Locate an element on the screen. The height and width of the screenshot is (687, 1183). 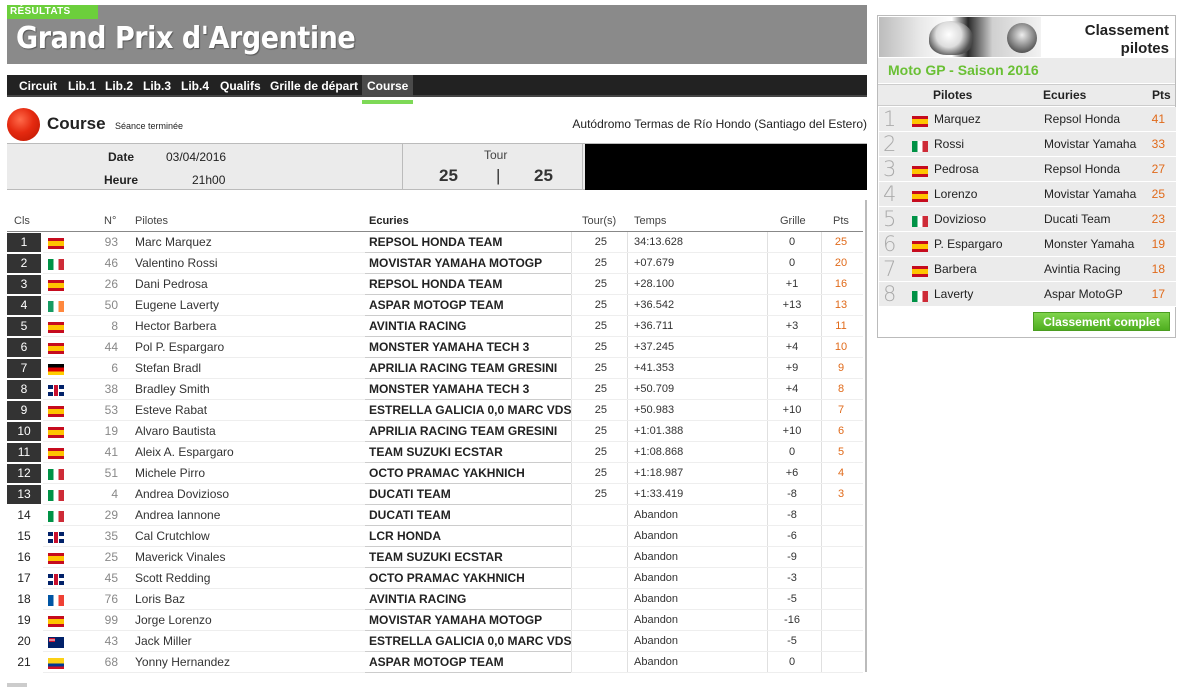
tab-circuit: Circuit is located at coordinates (38, 86).